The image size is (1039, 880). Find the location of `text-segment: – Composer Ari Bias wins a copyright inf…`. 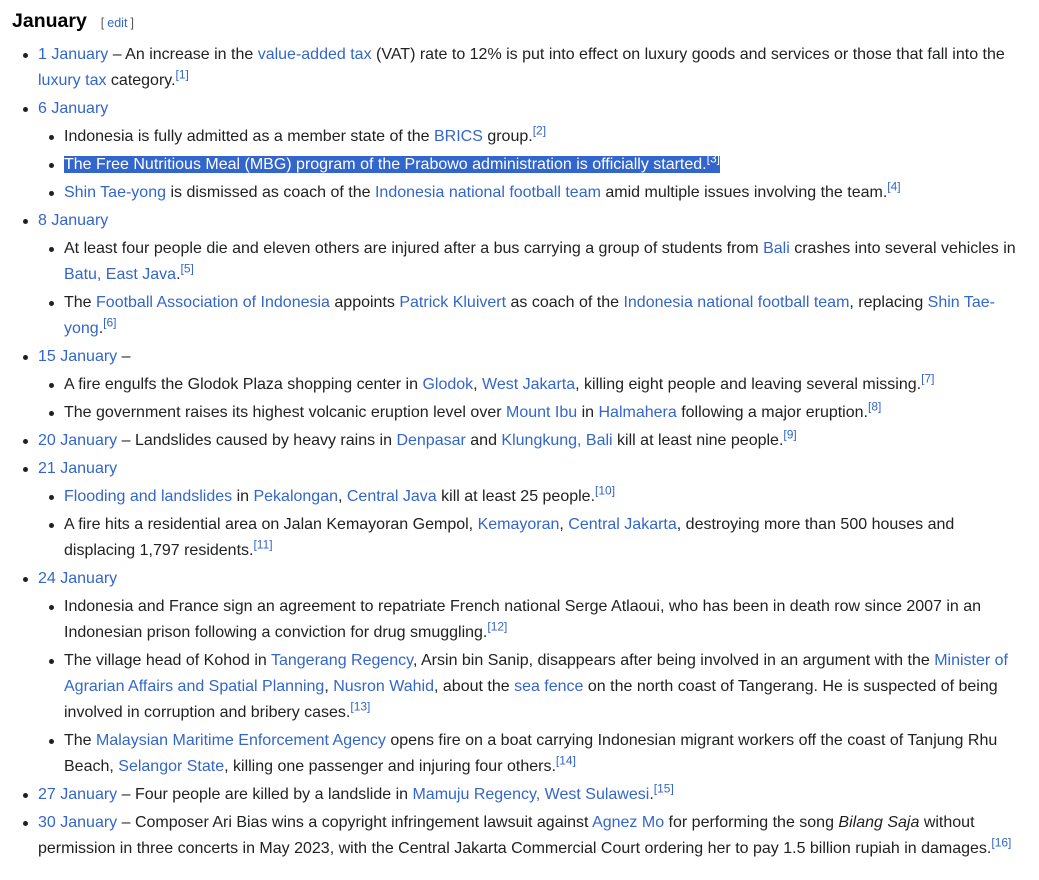

text-segment: – Composer Ari Bias wins a copyright inf… is located at coordinates (355, 822).